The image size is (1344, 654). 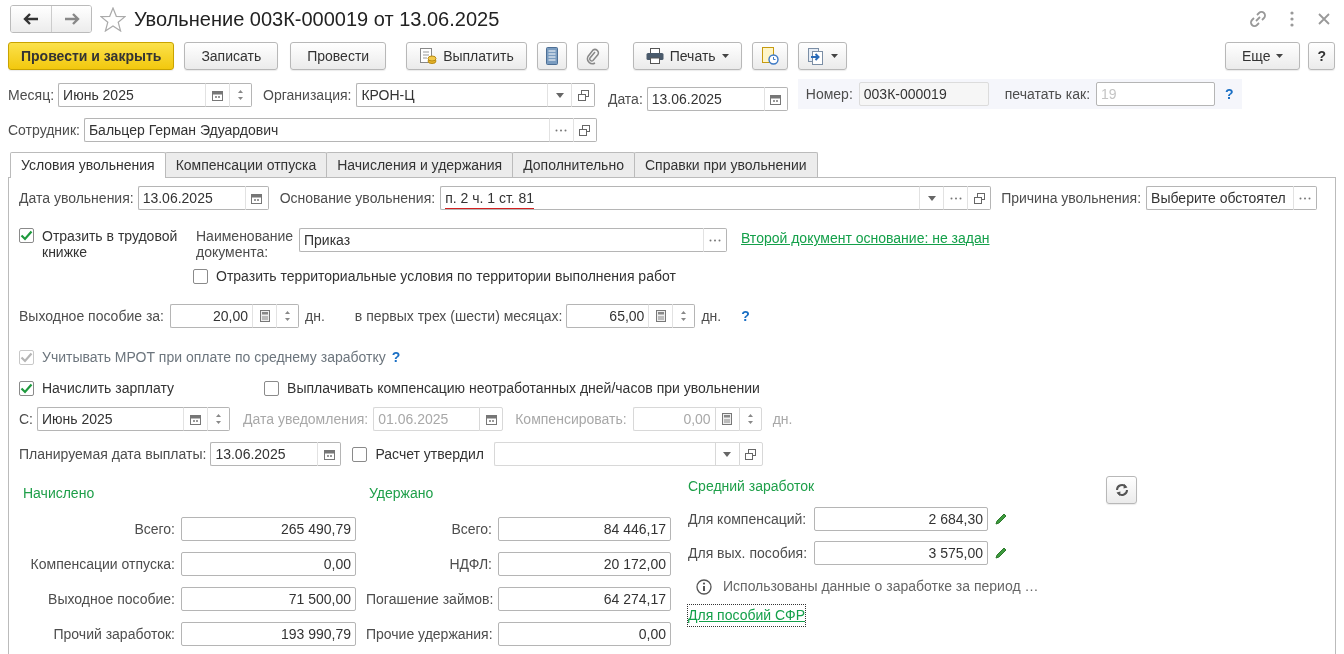 What do you see at coordinates (901, 519) in the screenshot?
I see `input-field: 2 684,30` at bounding box center [901, 519].